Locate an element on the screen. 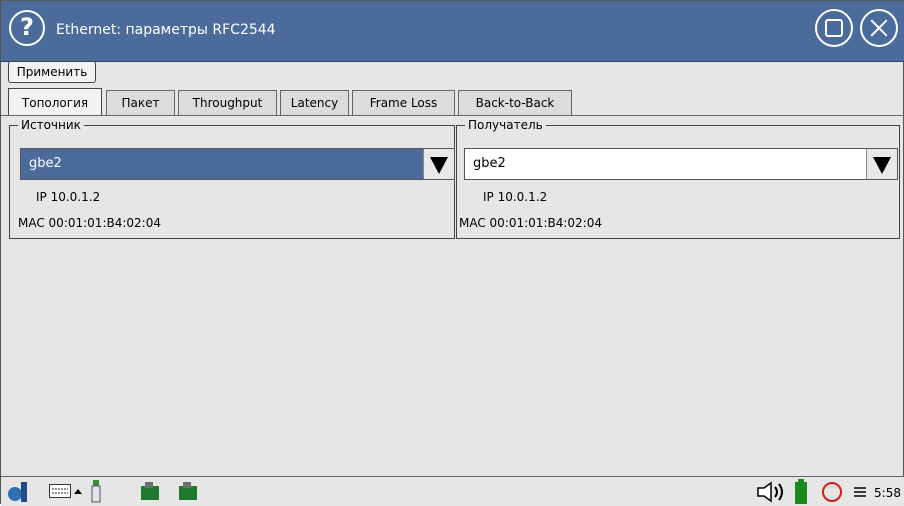 This screenshot has height=506, width=904. tab-topology: Топология is located at coordinates (55, 102).